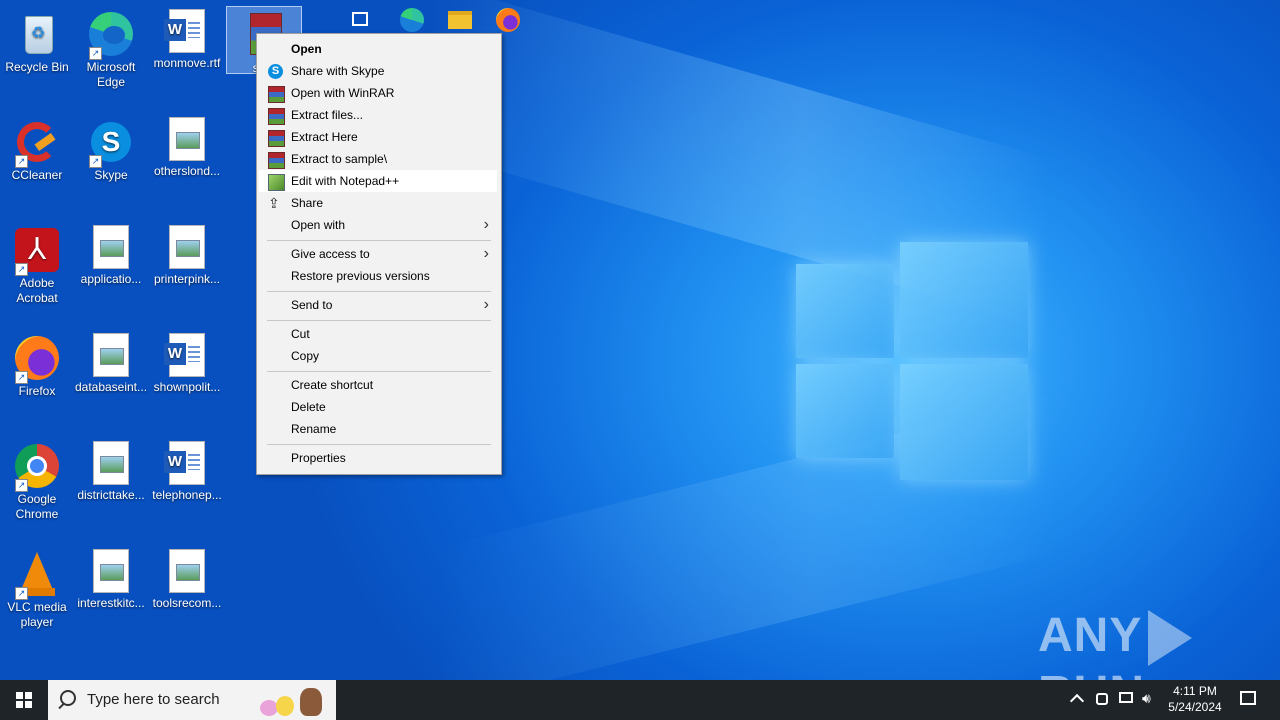 This screenshot has width=1280, height=720. Describe the element at coordinates (332, 385) in the screenshot. I see `menu-item-label: Create shortcut` at that location.